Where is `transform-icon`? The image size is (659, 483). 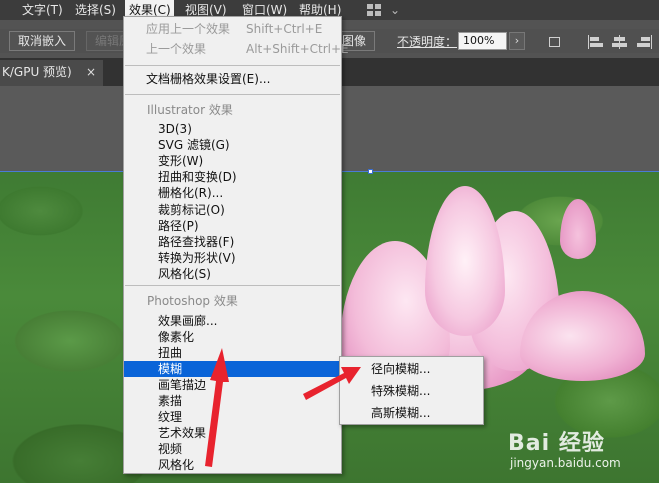 transform-icon is located at coordinates (557, 42).